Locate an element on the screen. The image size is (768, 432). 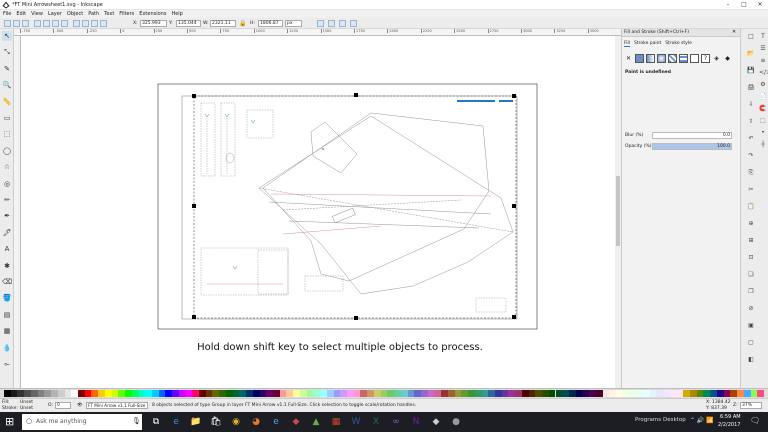
no-paint-icon: ✕ is located at coordinates (628, 58).